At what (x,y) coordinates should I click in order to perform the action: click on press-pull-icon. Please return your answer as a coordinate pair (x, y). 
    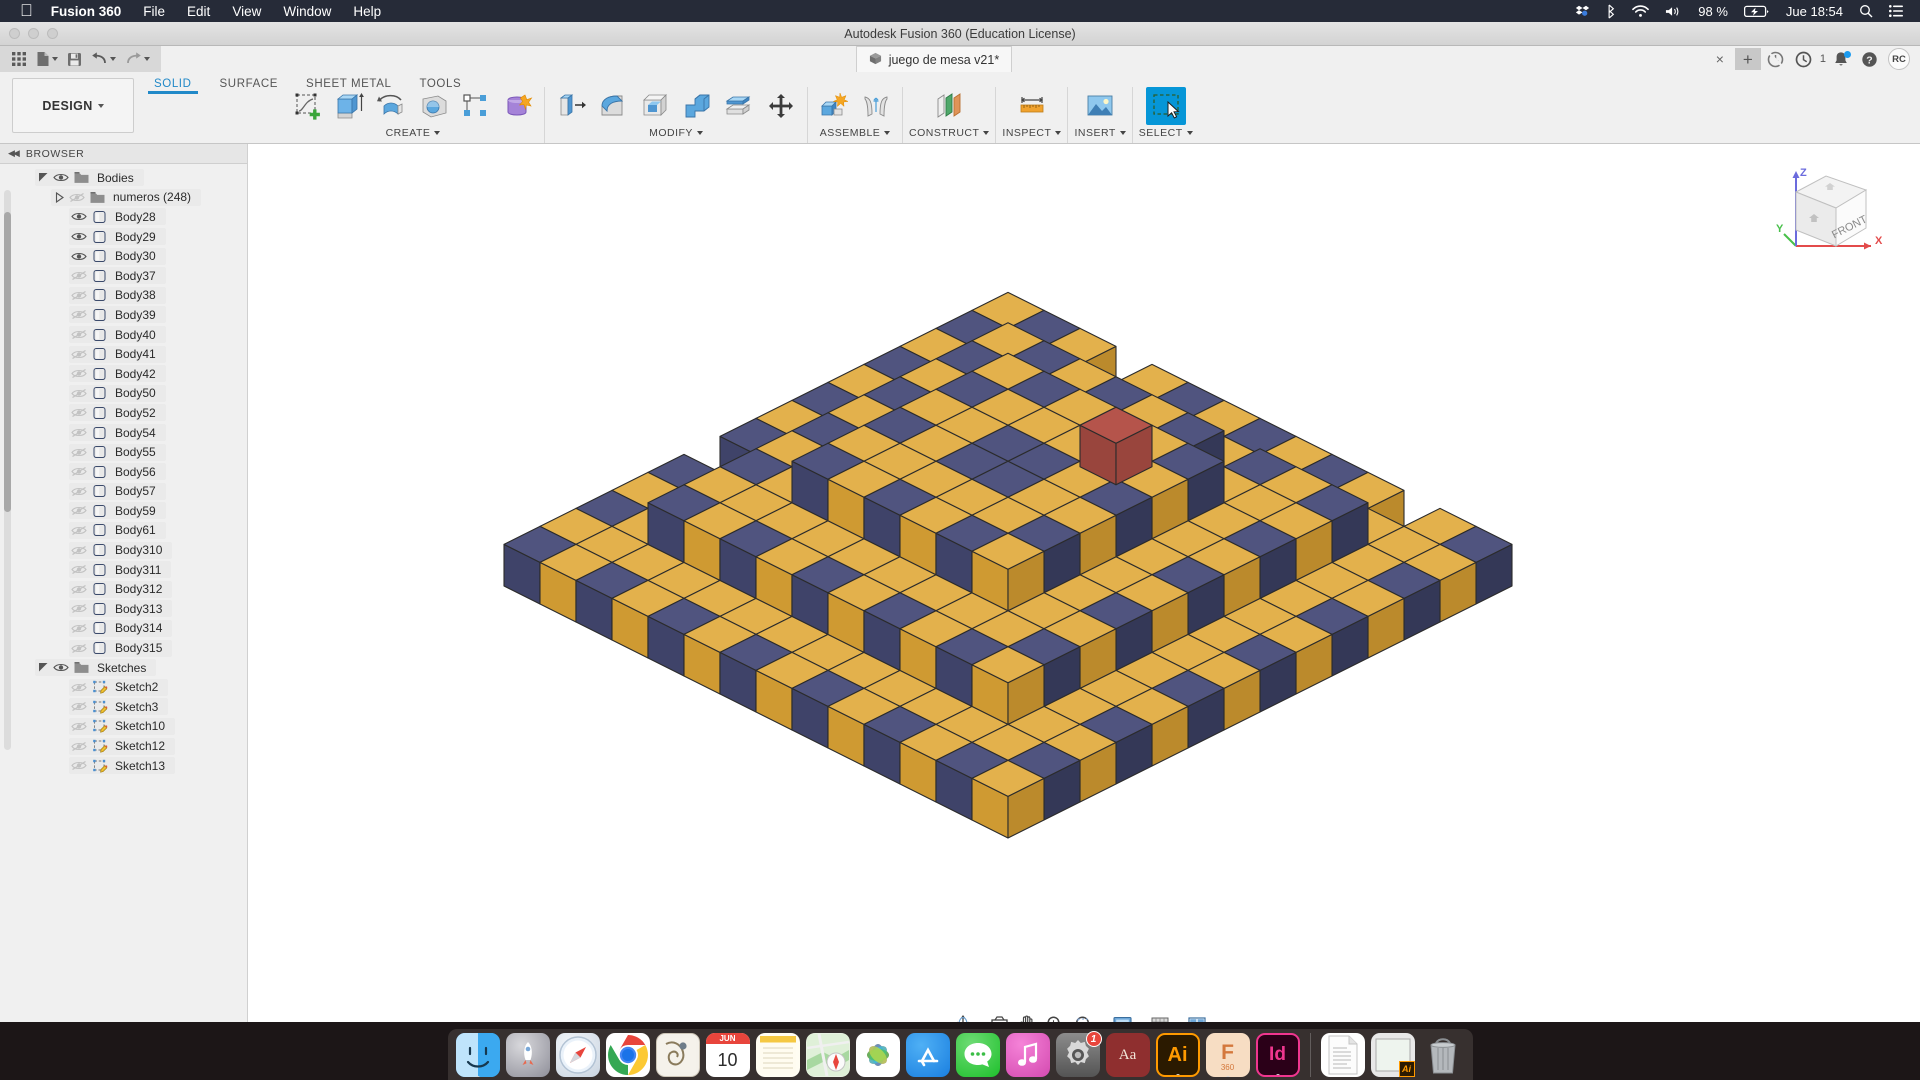
    Looking at the image, I should click on (571, 106).